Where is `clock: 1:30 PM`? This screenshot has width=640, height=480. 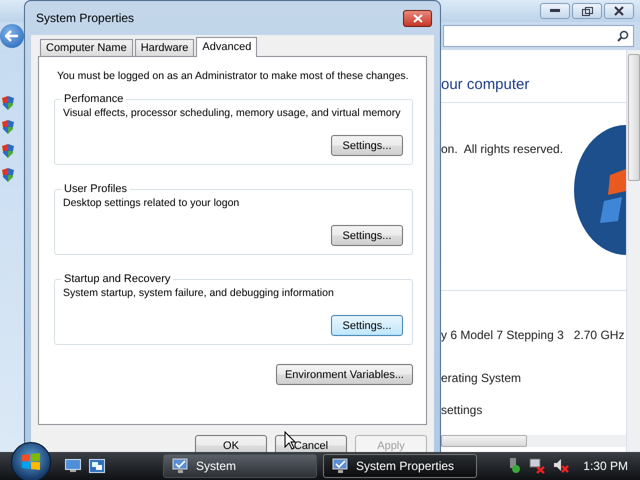 clock: 1:30 PM is located at coordinates (605, 466).